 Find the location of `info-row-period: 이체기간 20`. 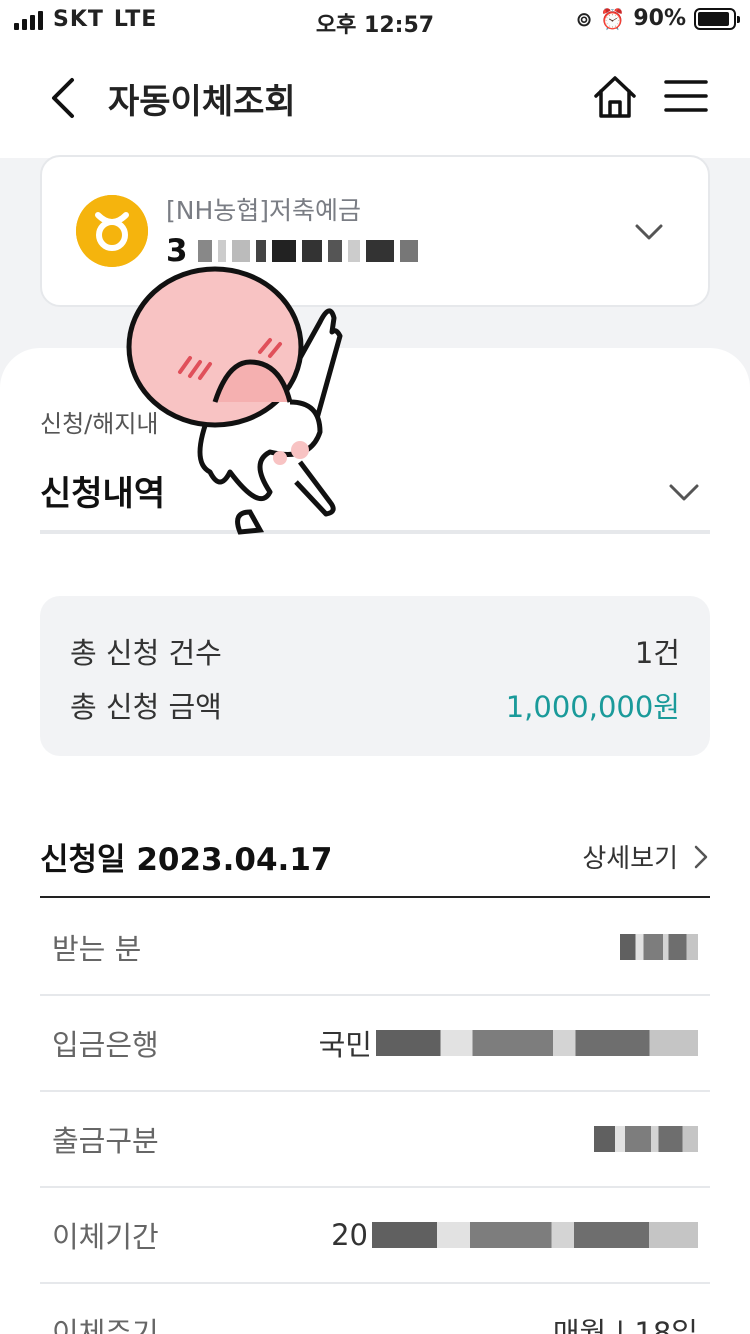

info-row-period: 이체기간 20 is located at coordinates (375, 1236).